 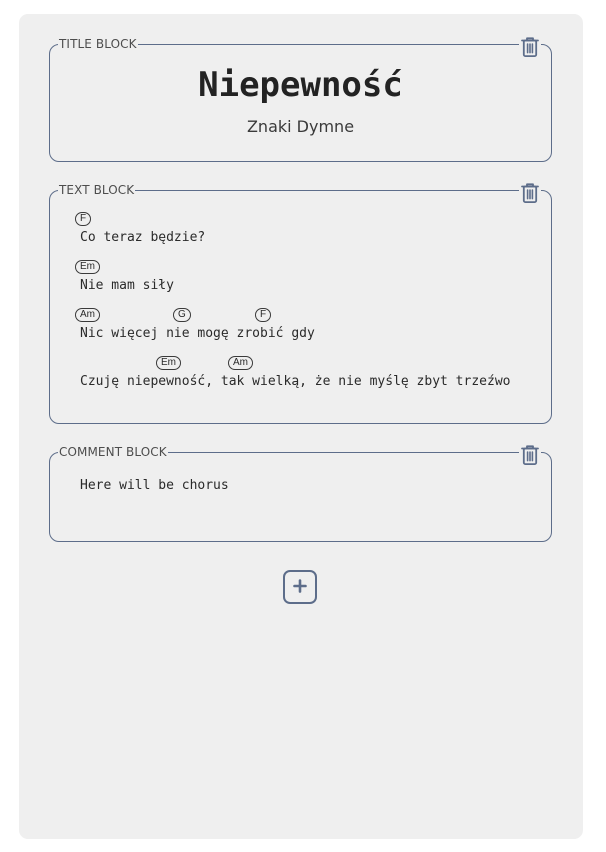 I want to click on title-block: TITLE BLOCK Niepewność Znaki Dymne, so click(x=300, y=99).